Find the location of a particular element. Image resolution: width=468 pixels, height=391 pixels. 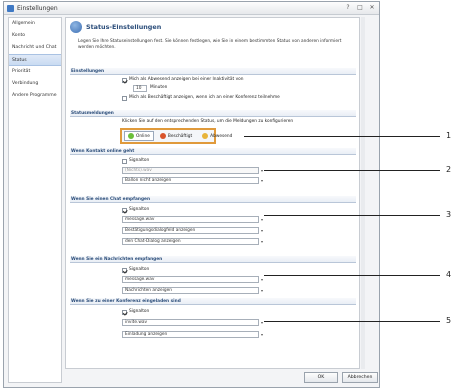

section-header-statusmeldungen: Statusmeldungen is located at coordinates (213, 113).